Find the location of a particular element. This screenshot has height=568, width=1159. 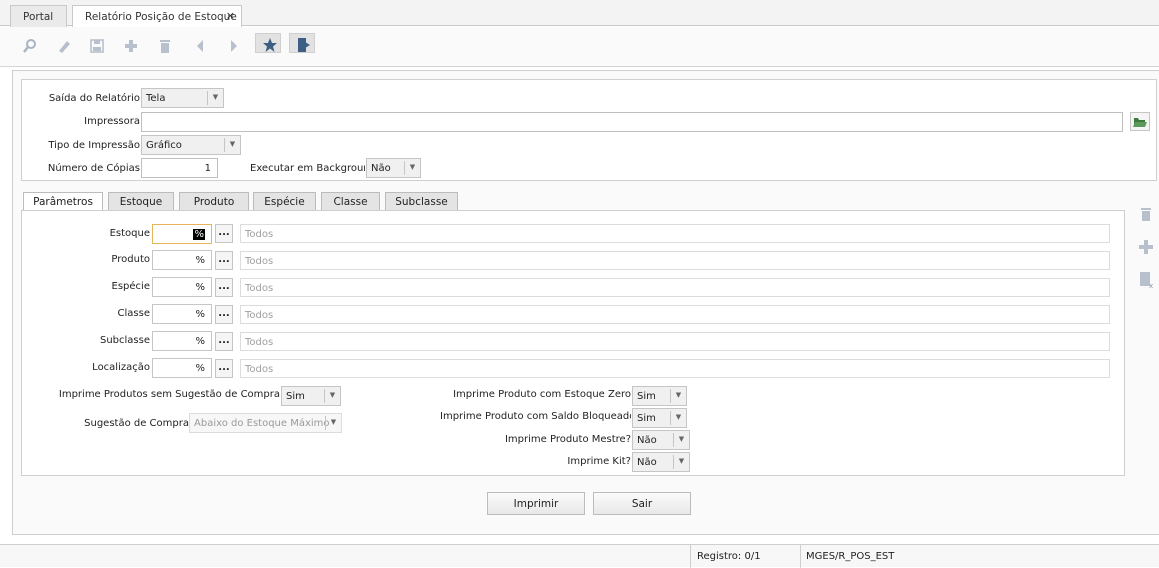

background-label: Executar em Background is located at coordinates (307, 168).